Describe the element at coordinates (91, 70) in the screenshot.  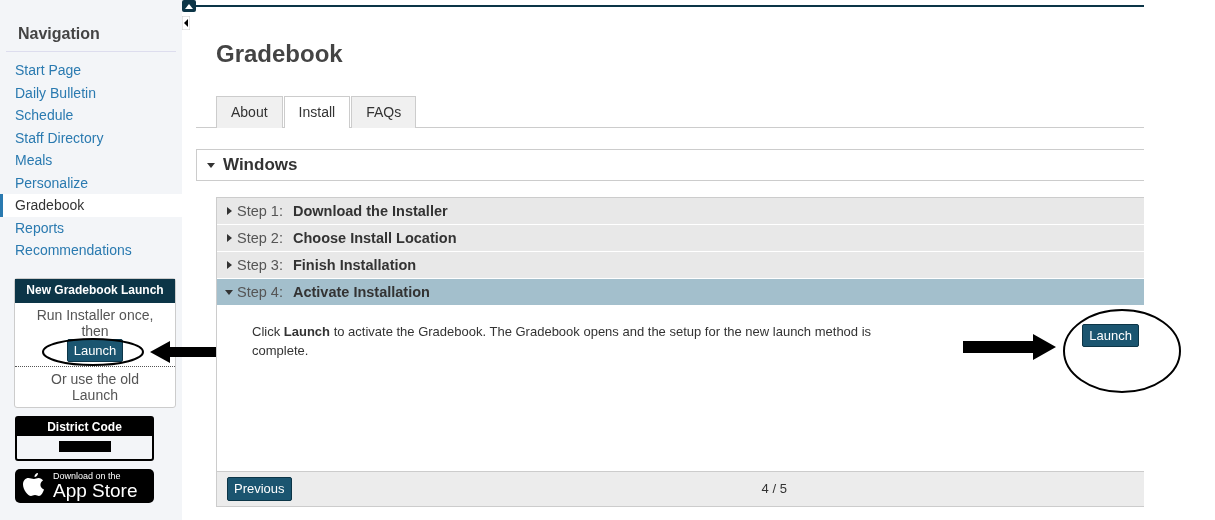
I see `nav-link: Start Page` at that location.